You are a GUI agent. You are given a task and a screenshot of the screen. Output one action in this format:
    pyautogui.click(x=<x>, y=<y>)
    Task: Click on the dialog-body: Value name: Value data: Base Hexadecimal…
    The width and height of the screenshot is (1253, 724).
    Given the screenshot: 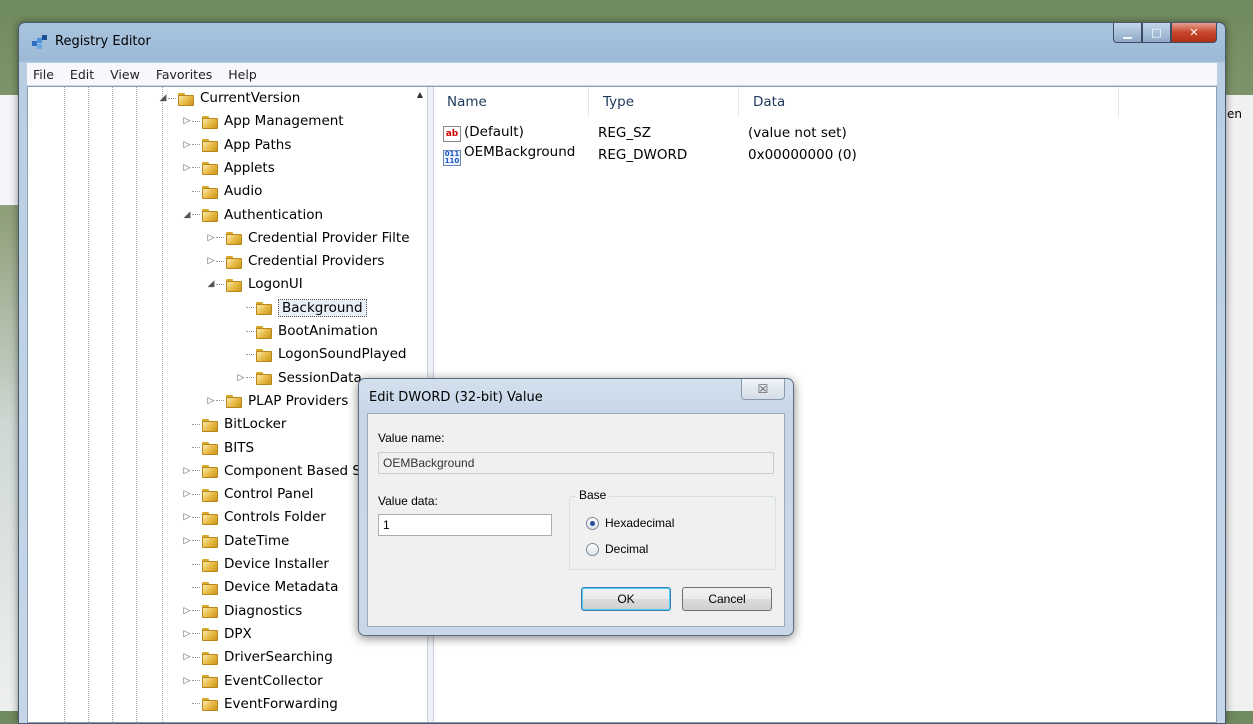 What is the action you would take?
    pyautogui.click(x=576, y=520)
    